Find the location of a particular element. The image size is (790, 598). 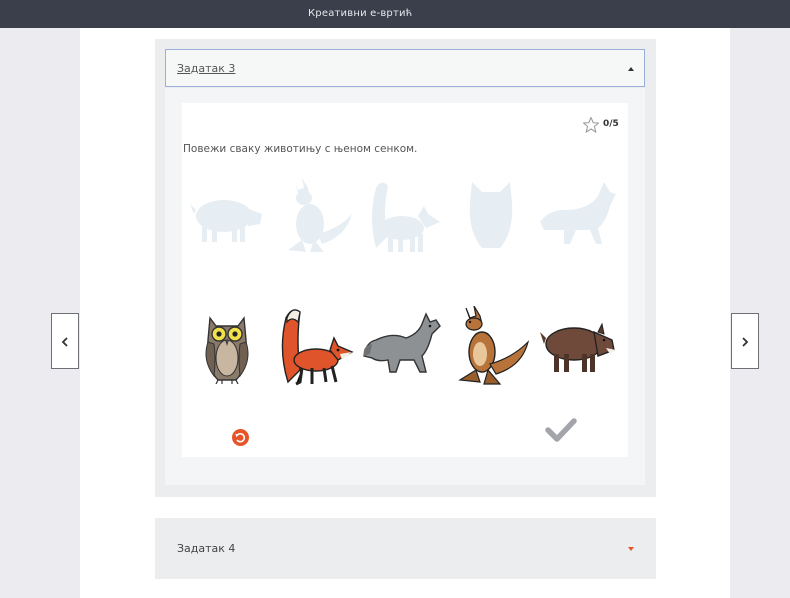

wolf is located at coordinates (402, 343).